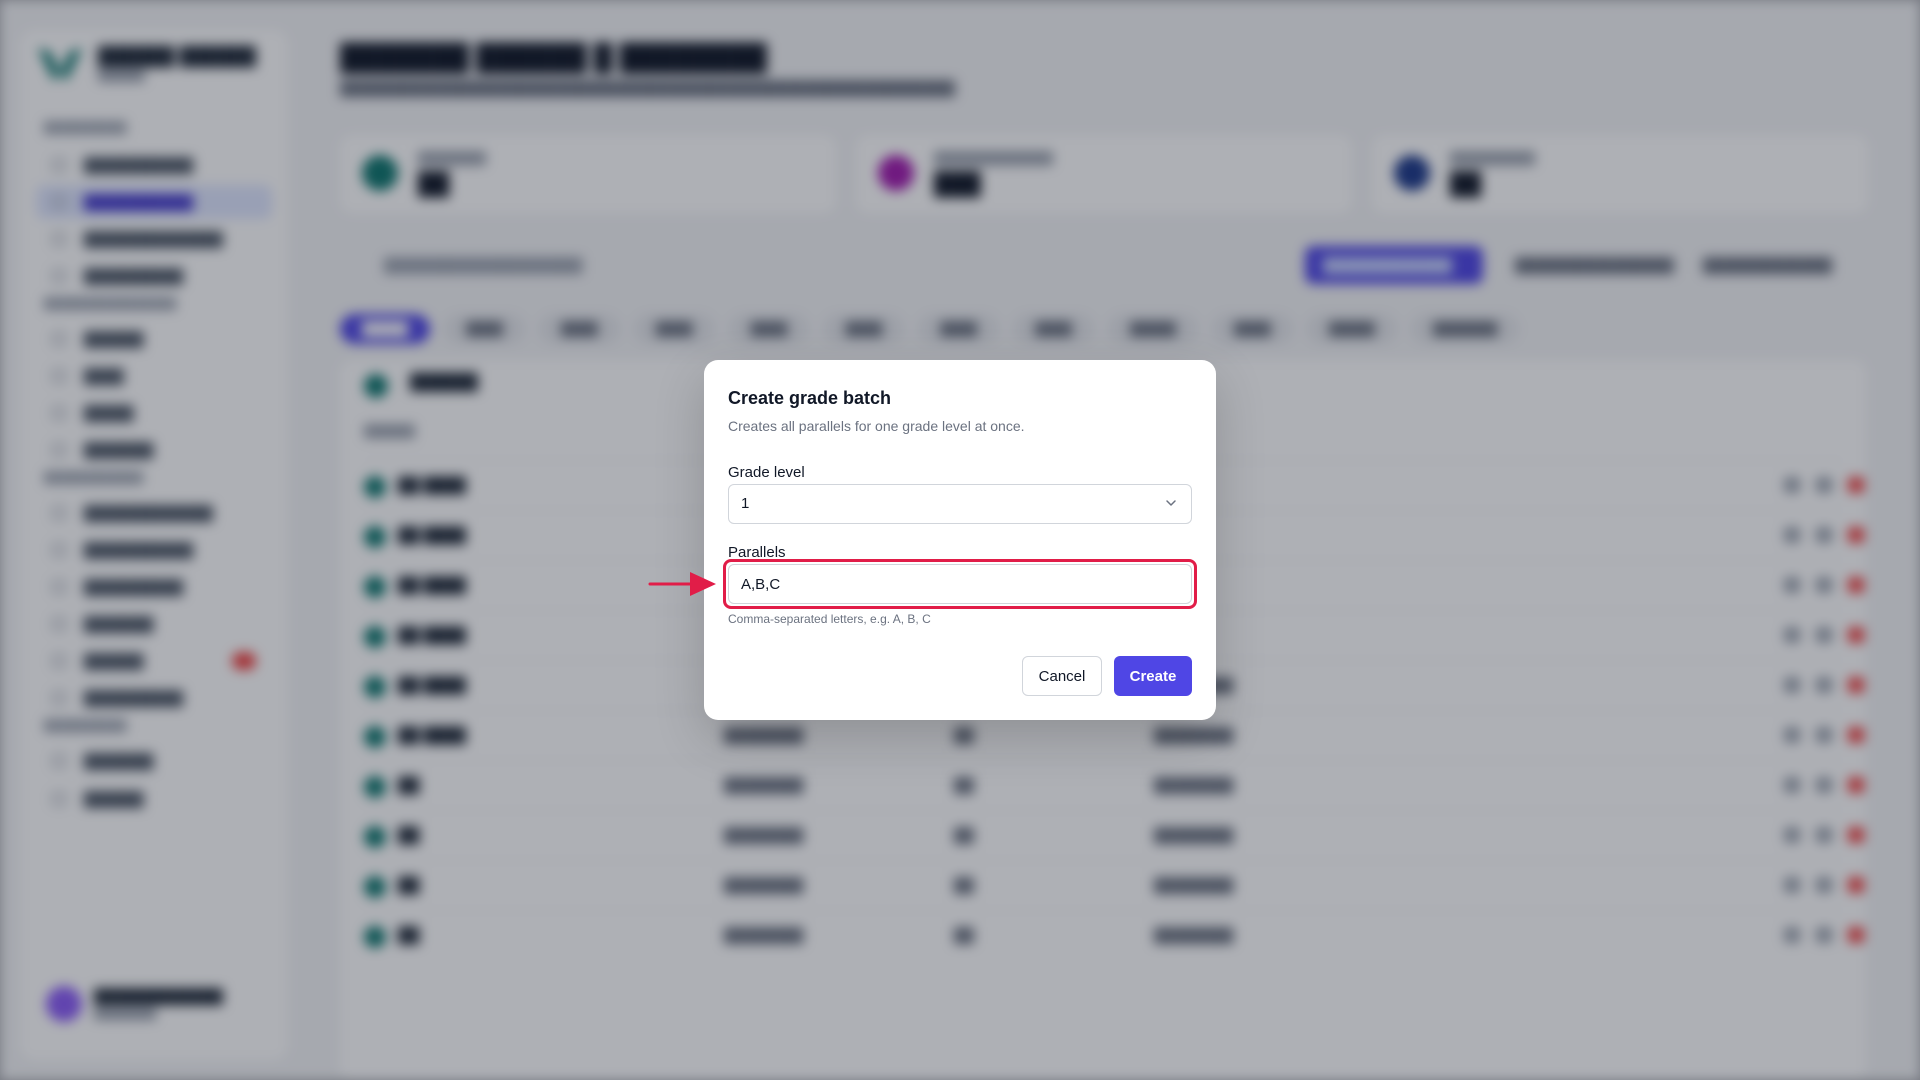  I want to click on parallels-input, so click(960, 584).